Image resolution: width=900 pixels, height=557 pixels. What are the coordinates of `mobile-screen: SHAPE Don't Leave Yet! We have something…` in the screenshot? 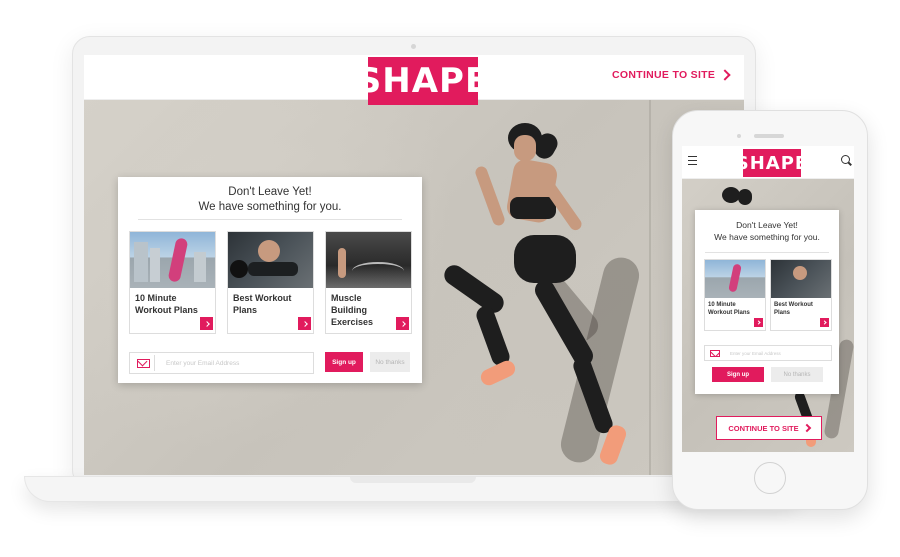 It's located at (768, 299).